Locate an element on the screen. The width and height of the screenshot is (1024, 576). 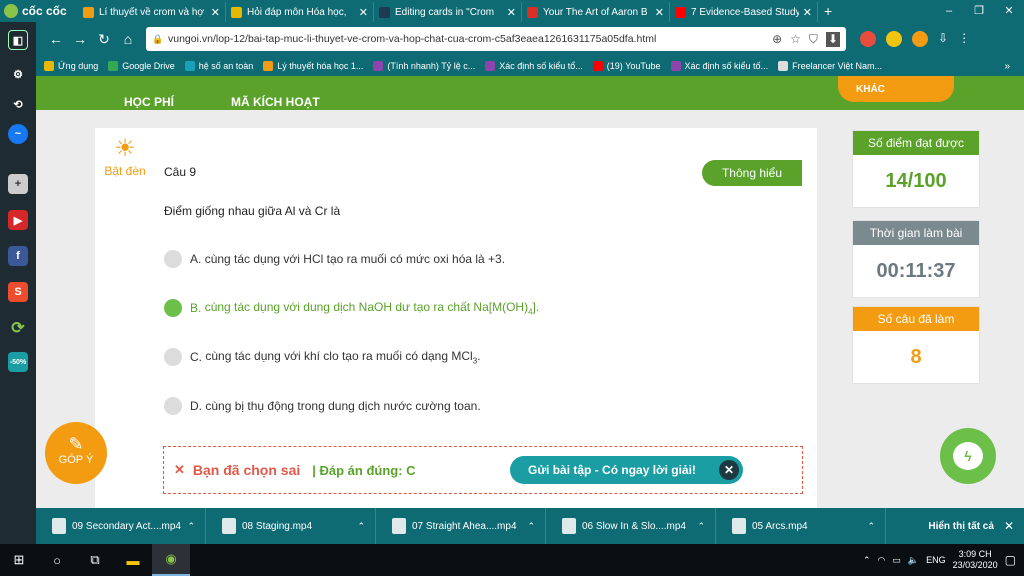
minimize-icon: – is located at coordinates (949, 11).